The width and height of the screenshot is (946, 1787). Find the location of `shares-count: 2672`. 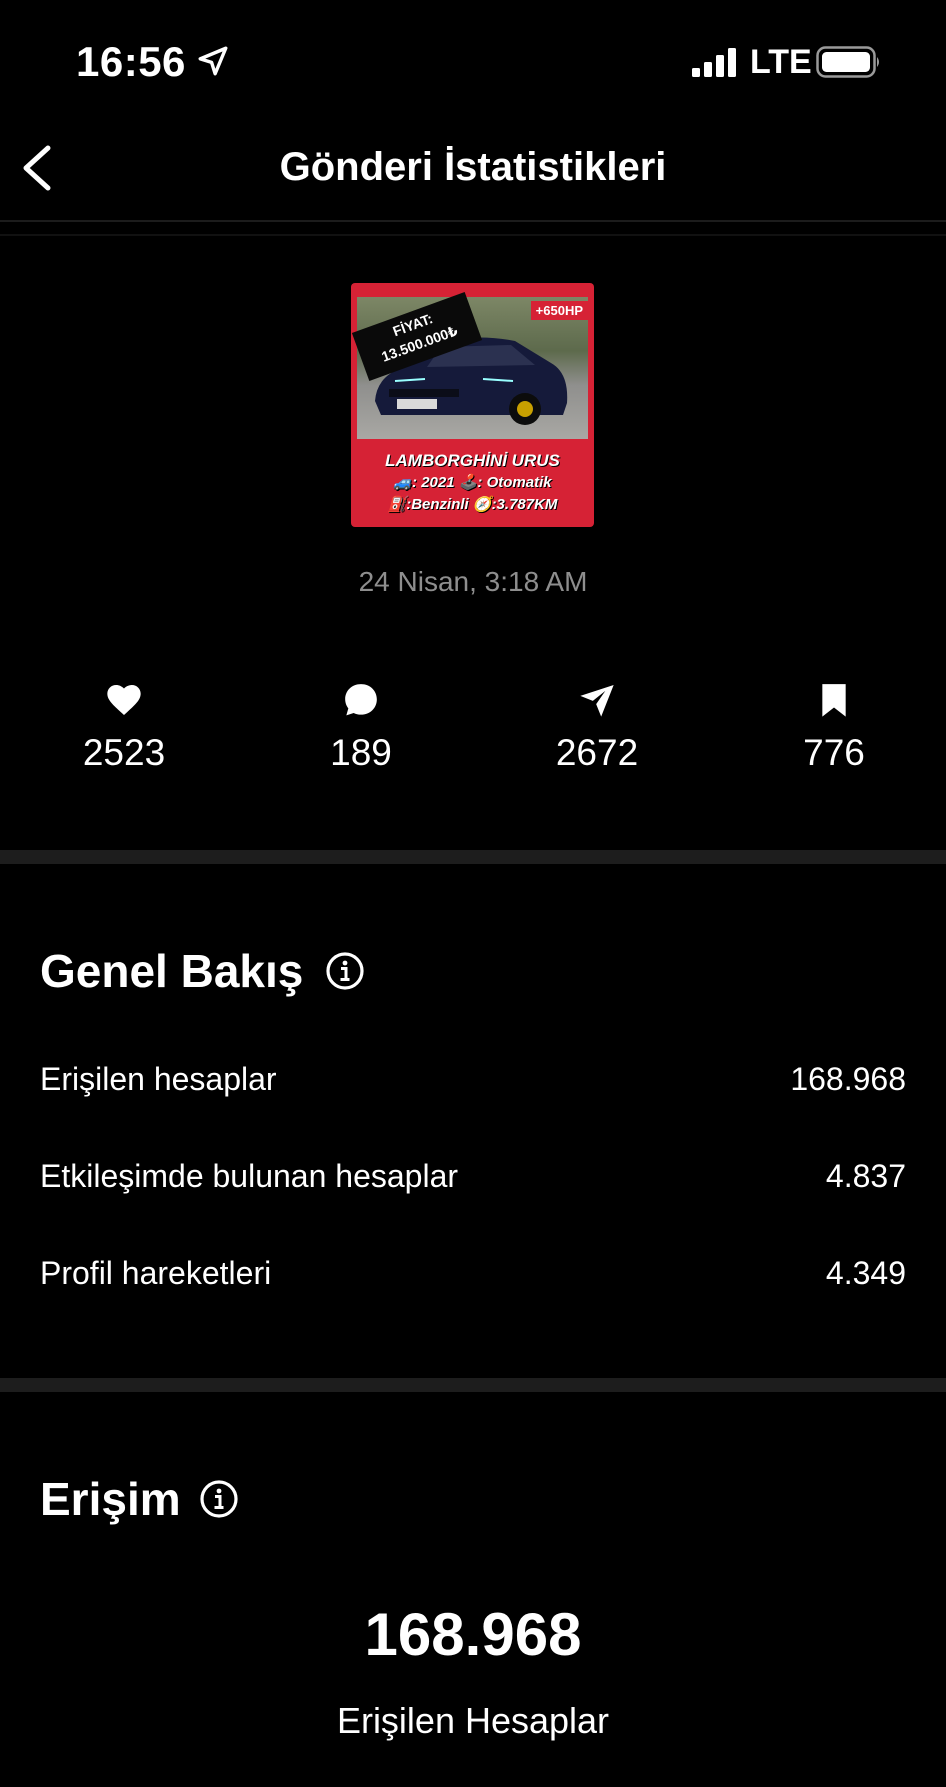

shares-count: 2672 is located at coordinates (597, 752).